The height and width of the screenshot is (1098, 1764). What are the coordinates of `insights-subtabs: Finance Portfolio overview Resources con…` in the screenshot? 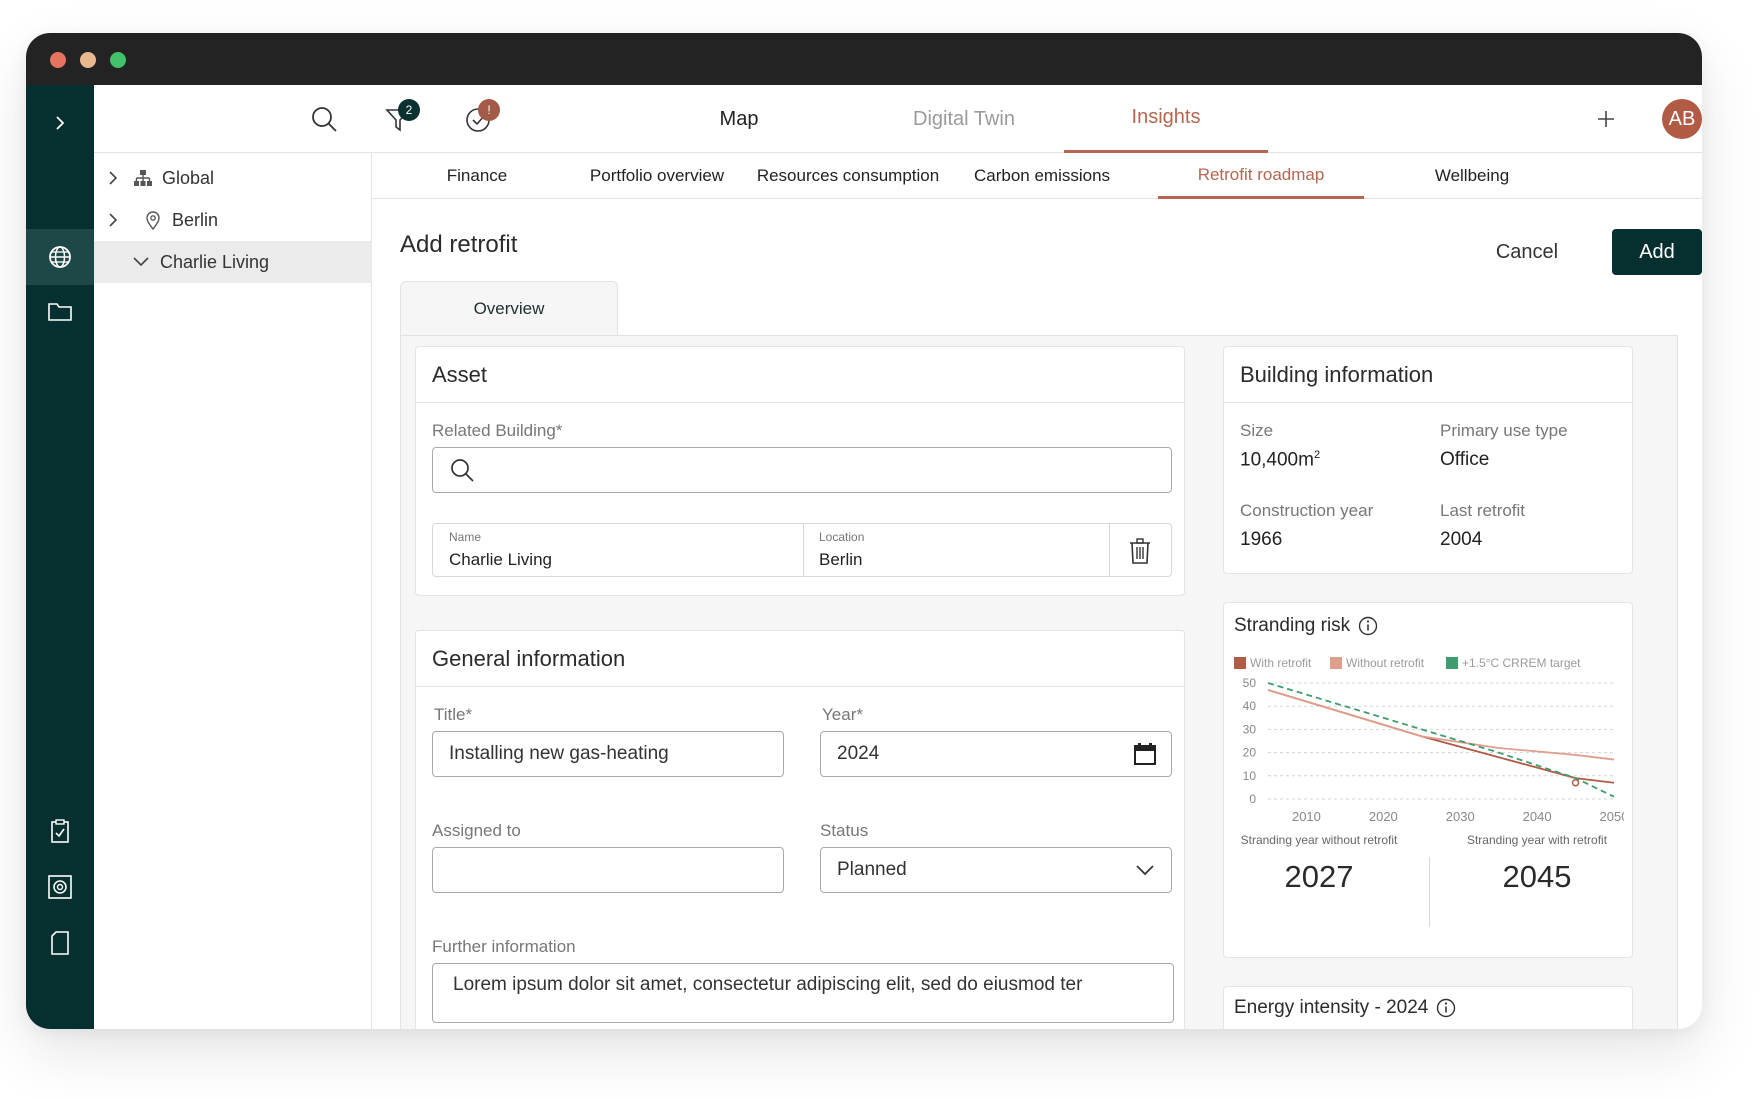 It's located at (1037, 176).